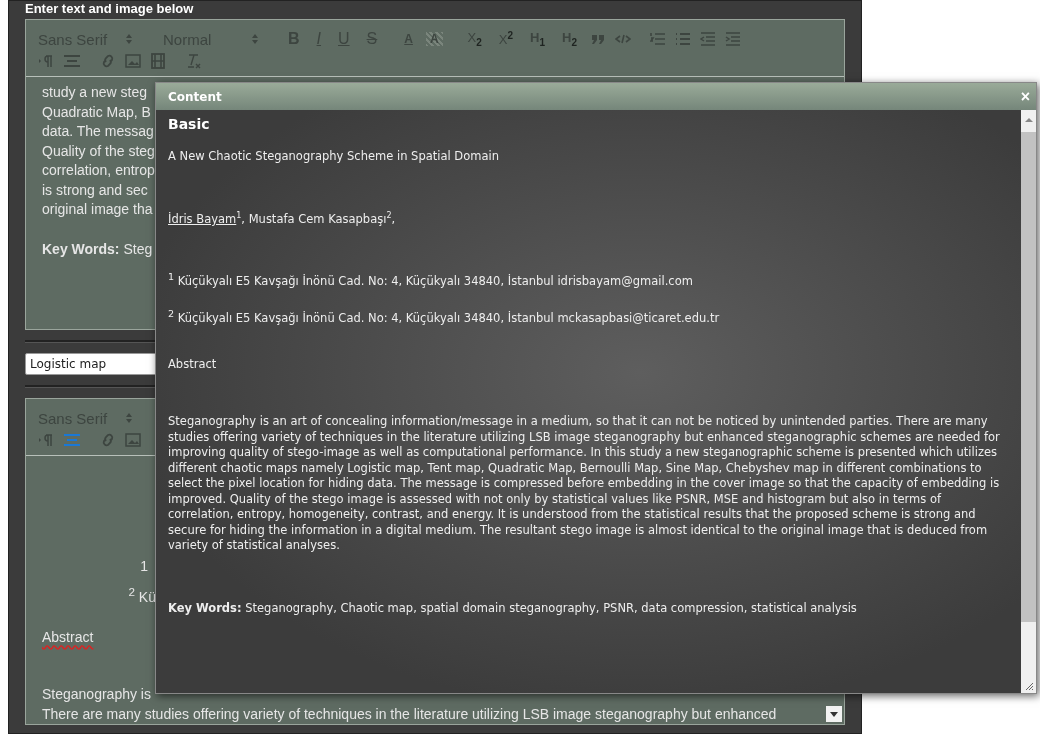 The image size is (1040, 738). What do you see at coordinates (682, 39) in the screenshot?
I see `bullet-list-icon` at bounding box center [682, 39].